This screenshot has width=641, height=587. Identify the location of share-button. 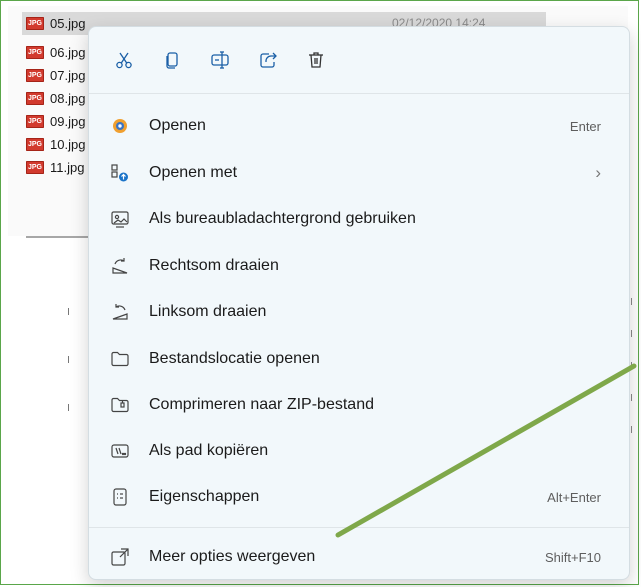
(267, 62).